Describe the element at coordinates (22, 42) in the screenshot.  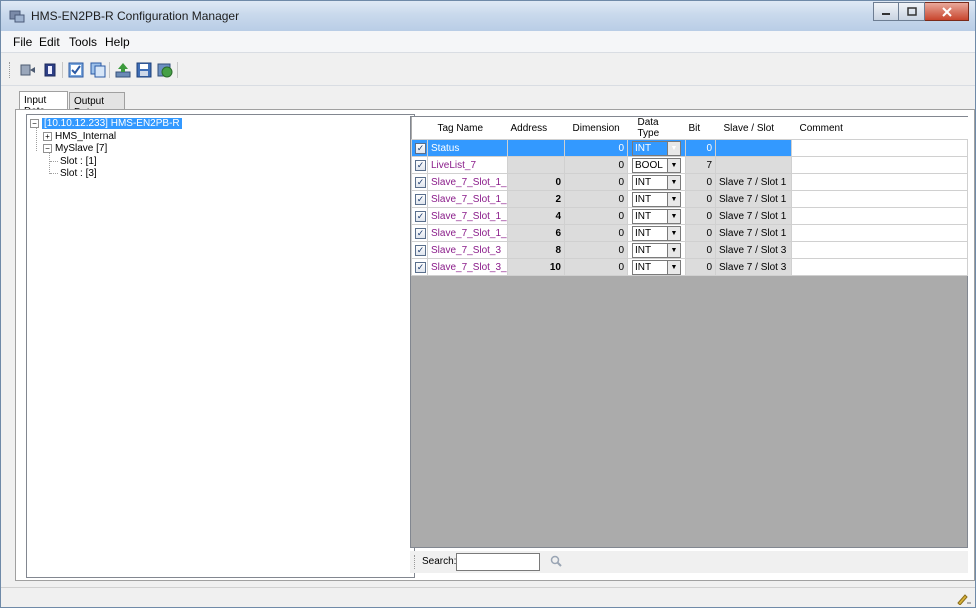
I see `menu-file: File` at that location.